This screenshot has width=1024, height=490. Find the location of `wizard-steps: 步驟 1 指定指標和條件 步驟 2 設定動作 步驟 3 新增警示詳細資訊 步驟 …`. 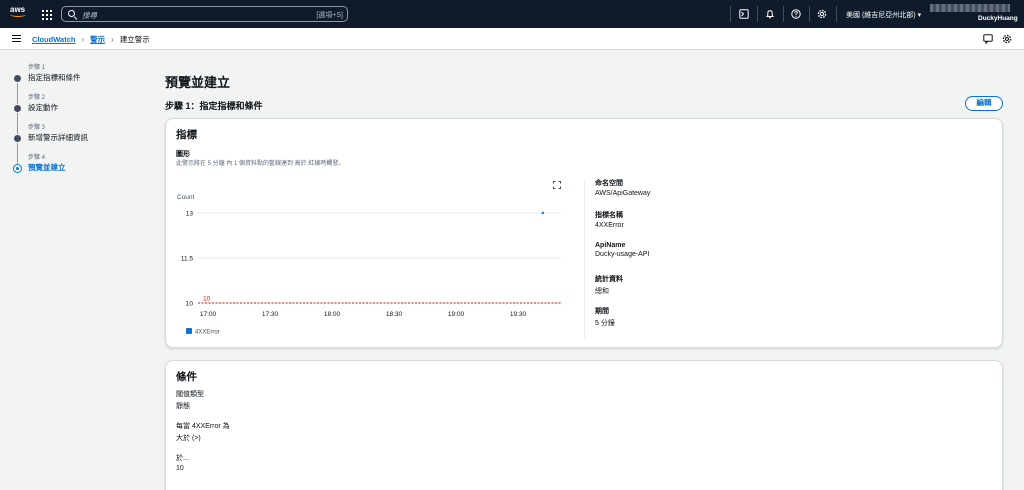

wizard-steps: 步驟 1 指定指標和條件 步驟 2 設定動作 步驟 3 新增警示詳細資訊 步驟 … is located at coordinates (77, 124).